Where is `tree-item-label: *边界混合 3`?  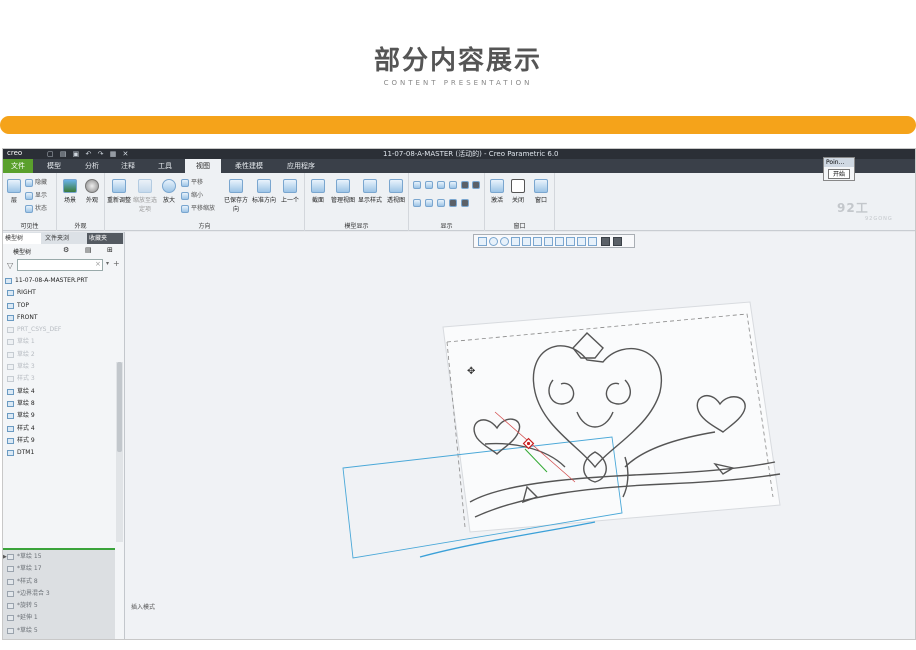
tree-item-label: *边界混合 3 is located at coordinates (33, 593).